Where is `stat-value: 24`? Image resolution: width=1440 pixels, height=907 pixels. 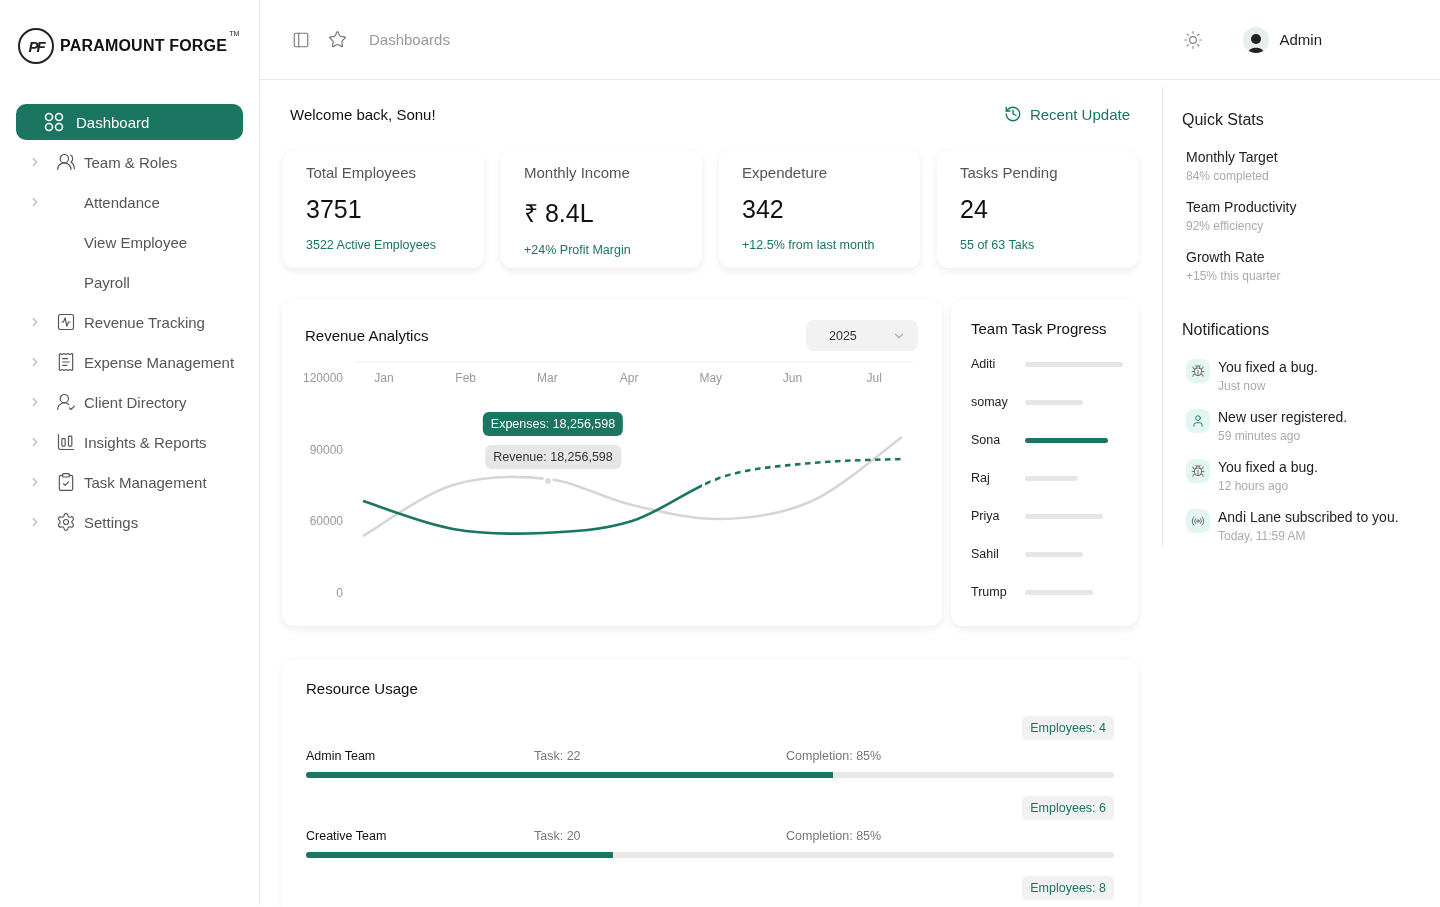 stat-value: 24 is located at coordinates (974, 209).